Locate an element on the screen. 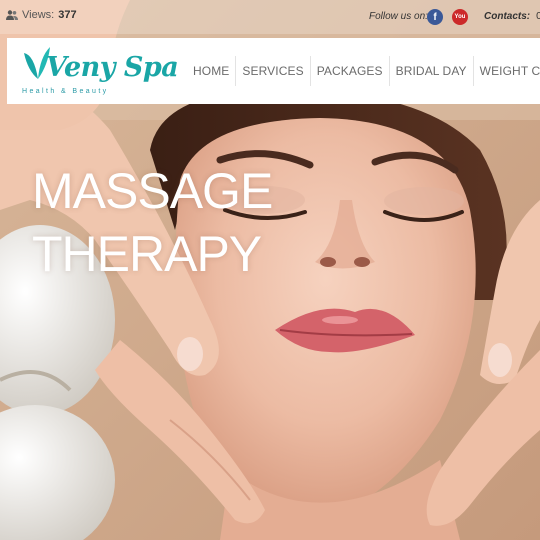  facebook-icon: f is located at coordinates (435, 17).